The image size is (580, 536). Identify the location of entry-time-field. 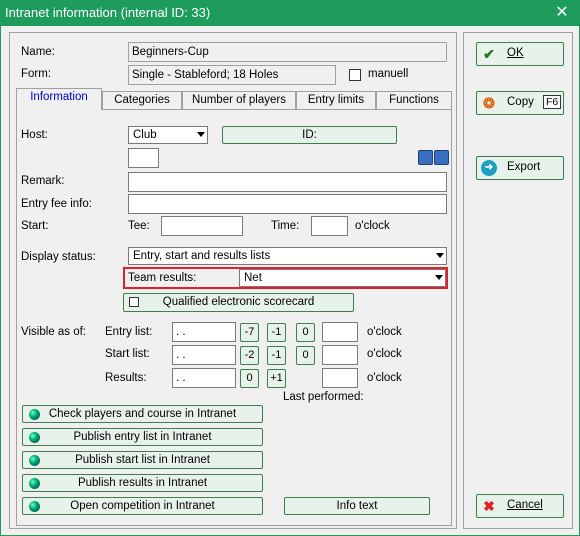
(340, 332).